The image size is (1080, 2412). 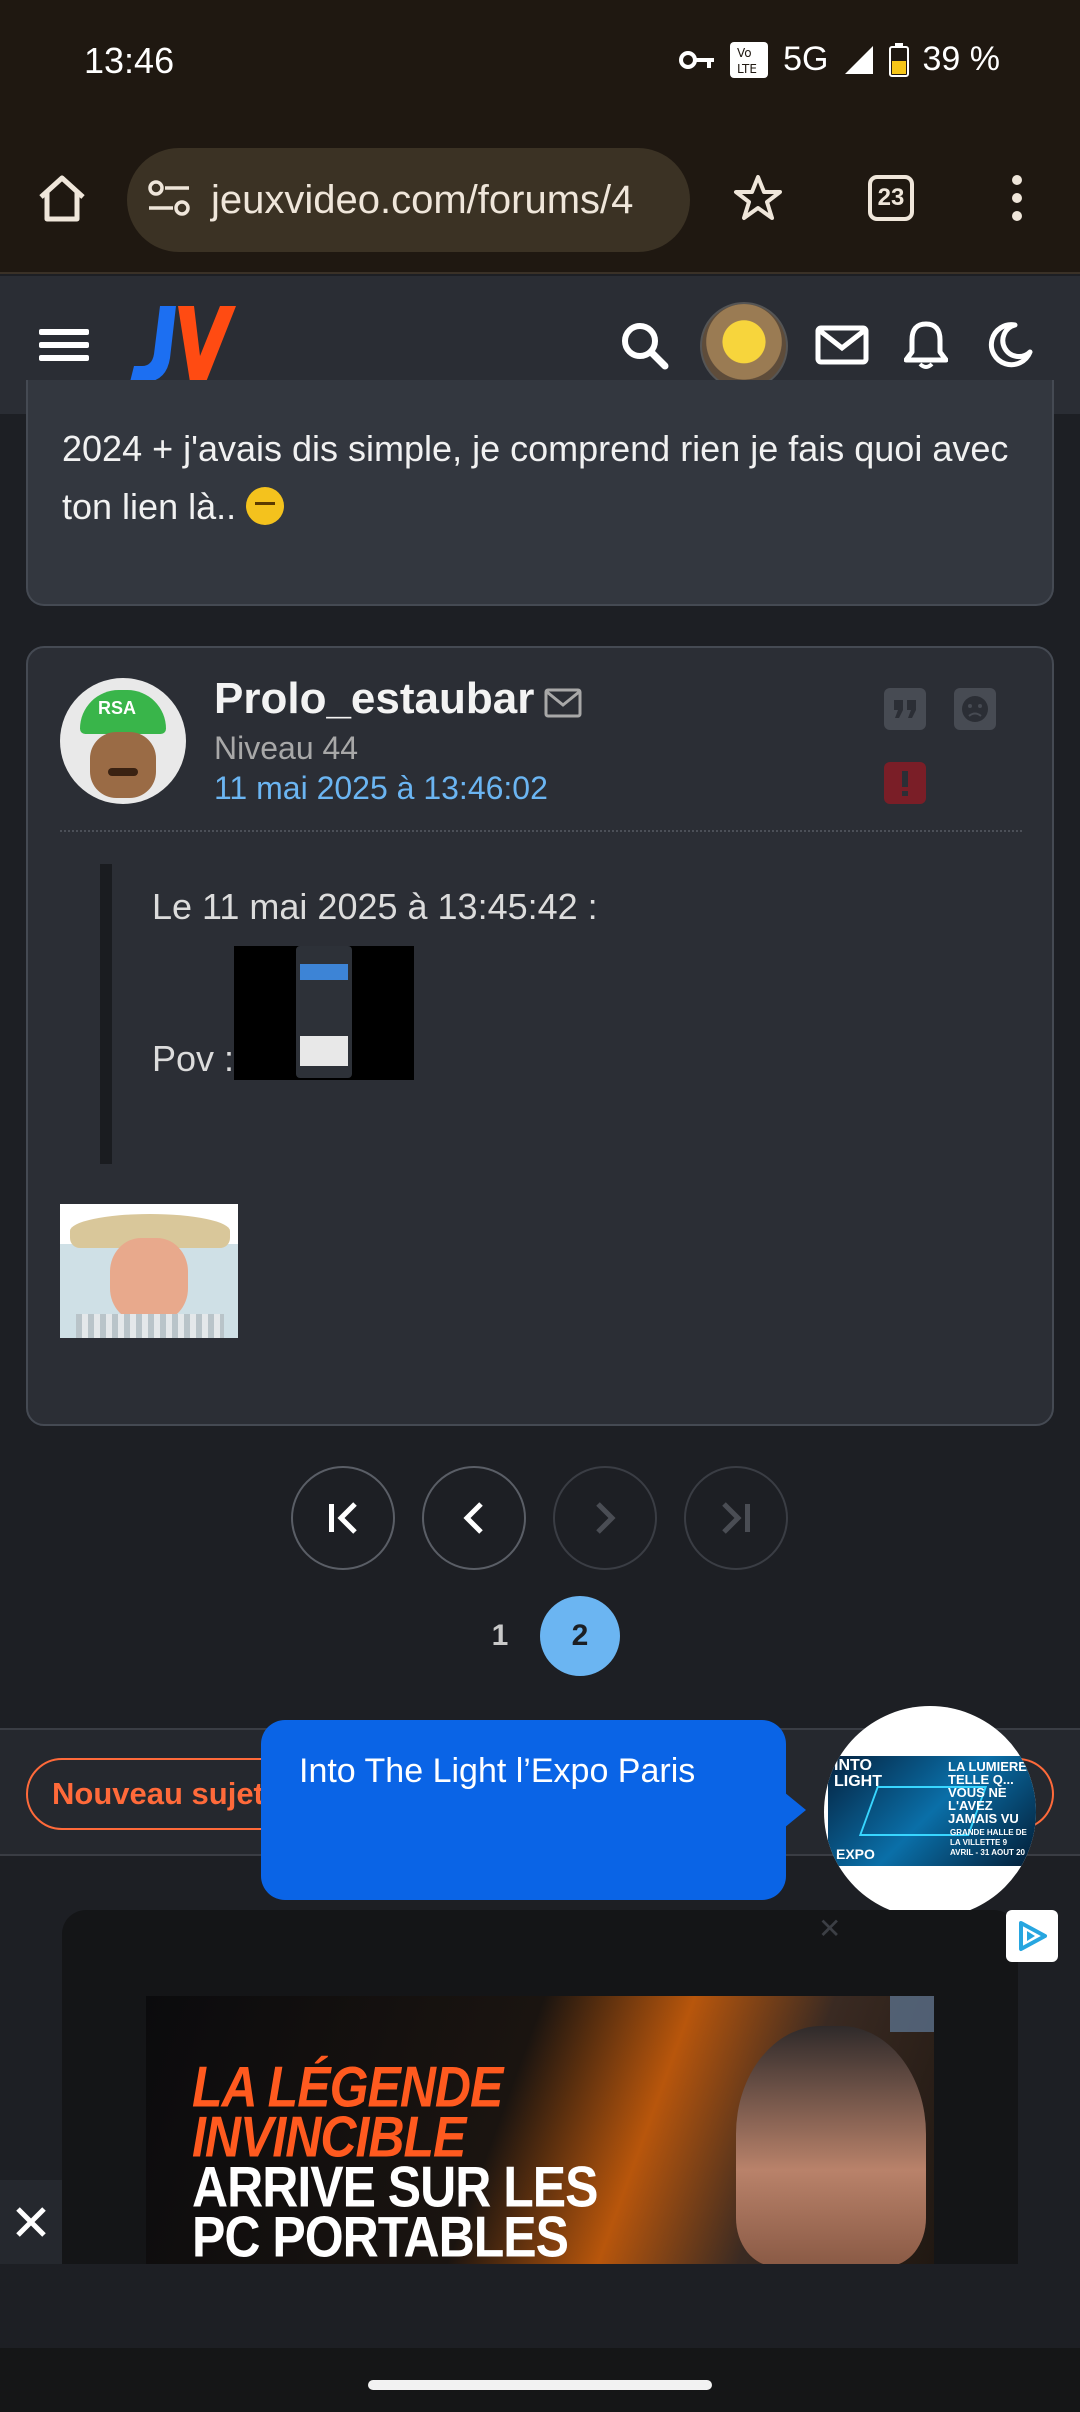 I want to click on quote-block: Le 11 mai 2025 à 13:45:42 : Pov :, so click(x=540, y=1014).